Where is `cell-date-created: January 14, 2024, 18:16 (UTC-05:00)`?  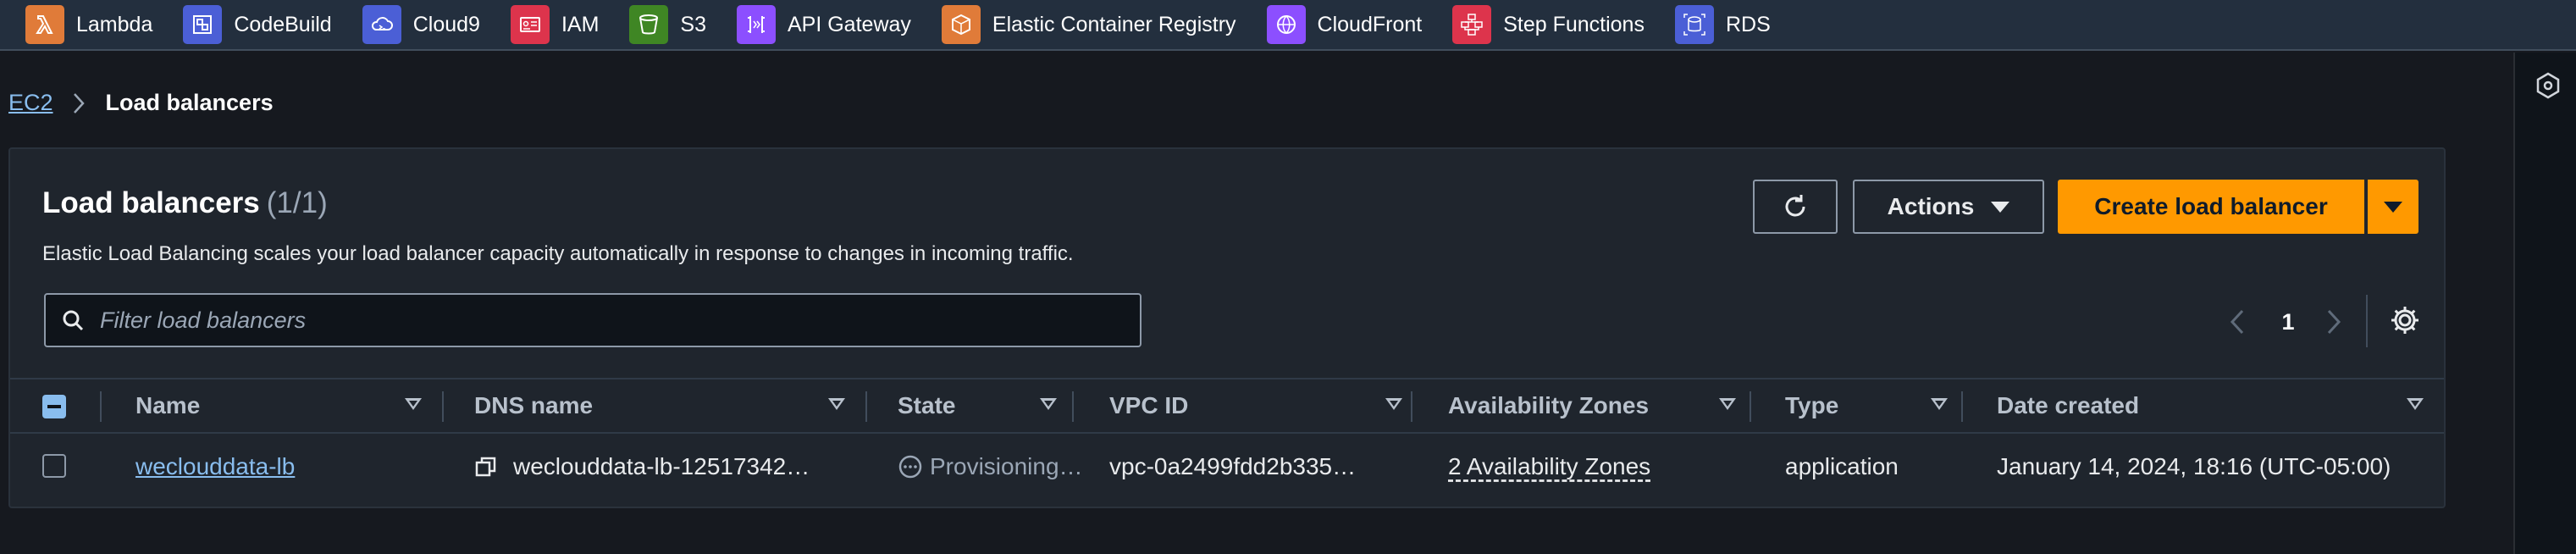 cell-date-created: January 14, 2024, 18:16 (UTC-05:00) is located at coordinates (2194, 466).